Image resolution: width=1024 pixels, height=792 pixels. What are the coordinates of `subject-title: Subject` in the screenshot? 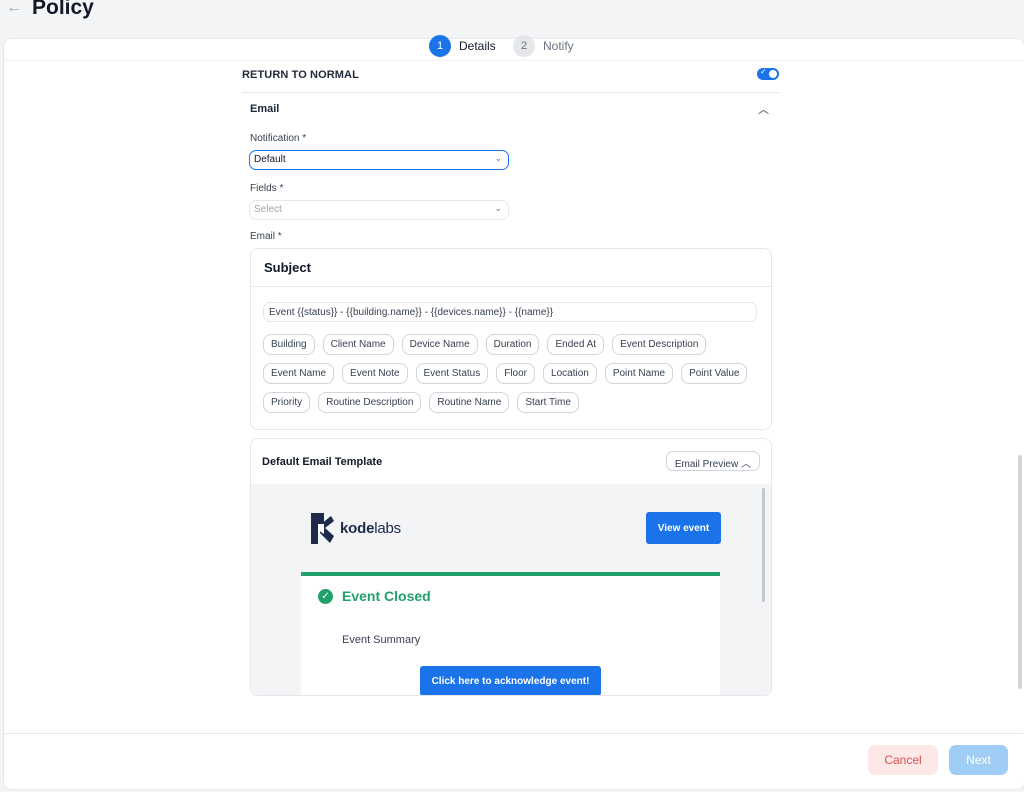 It's located at (287, 267).